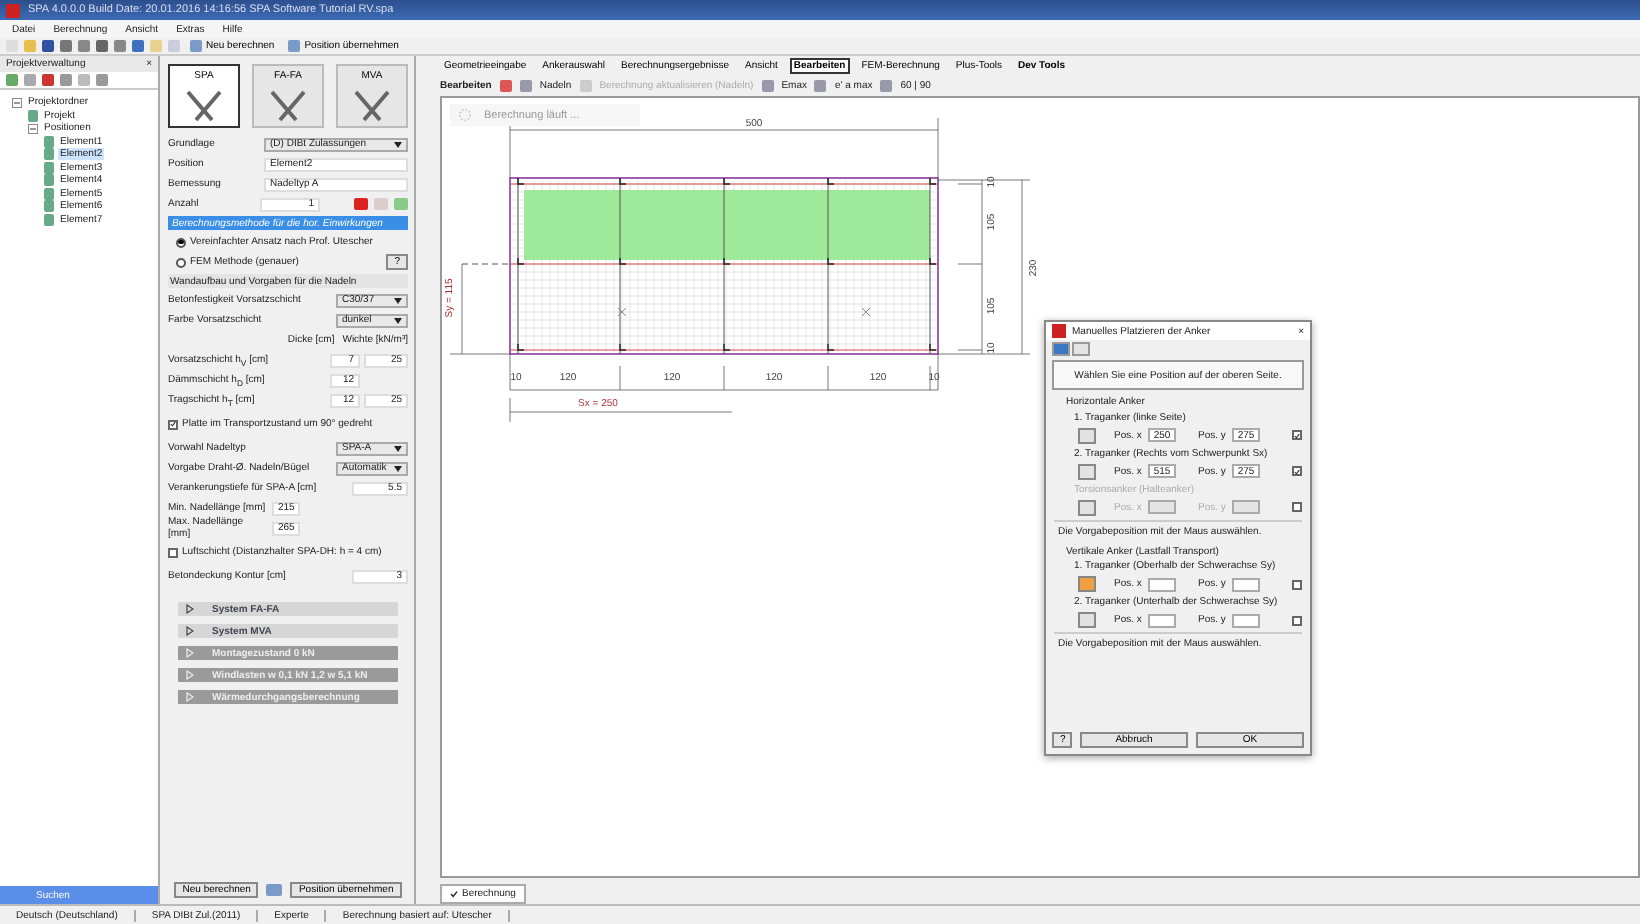  Describe the element at coordinates (465, 115) in the screenshot. I see `spinner-icon` at that location.